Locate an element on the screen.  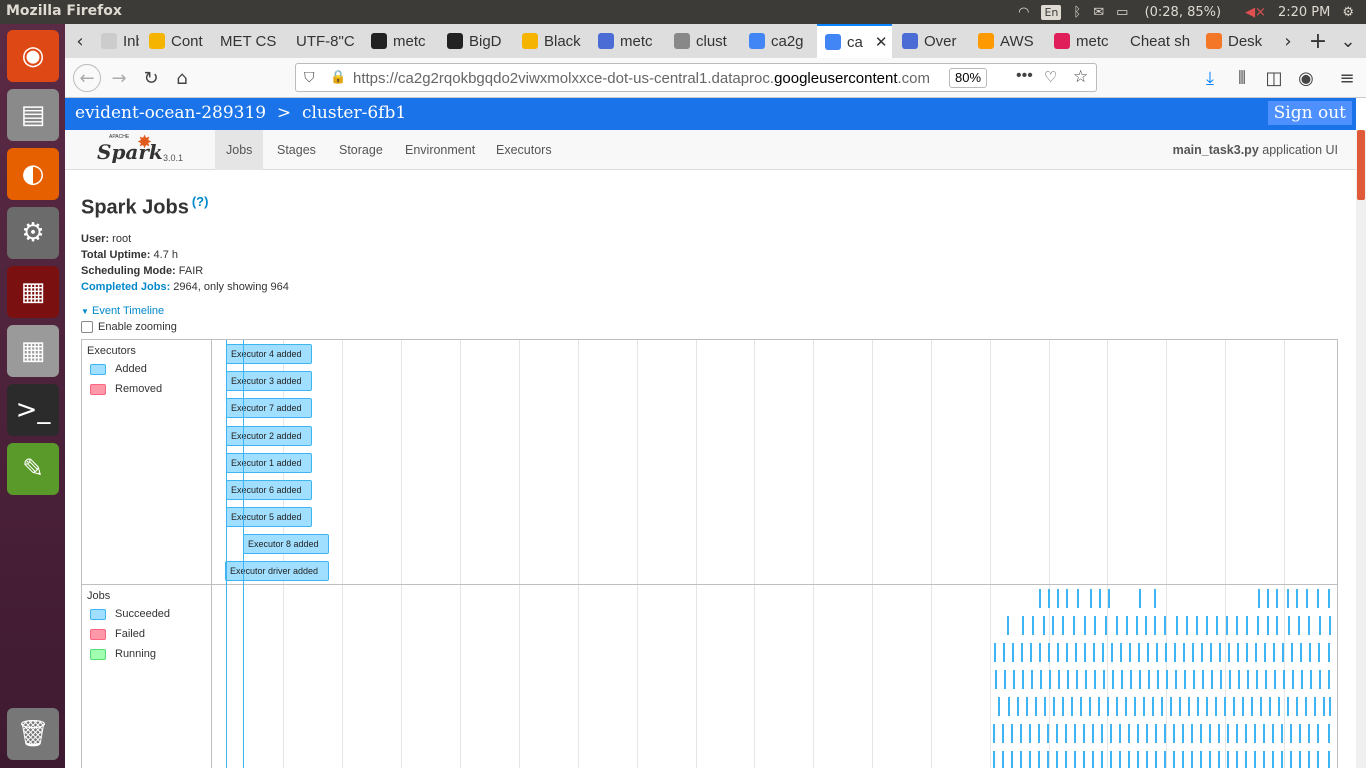
sidebar-icon: ◫ is located at coordinates (1274, 78).